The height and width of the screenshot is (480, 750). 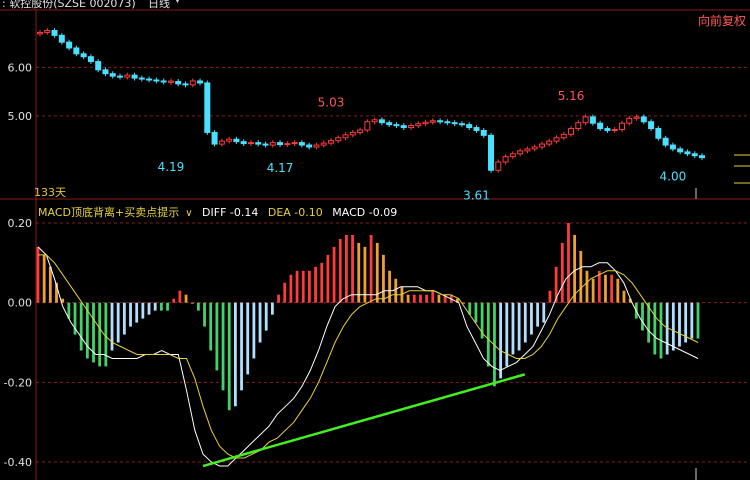 What do you see at coordinates (108, 212) in the screenshot?
I see `indicator-name: MACD顶底背离+买卖点提示` at bounding box center [108, 212].